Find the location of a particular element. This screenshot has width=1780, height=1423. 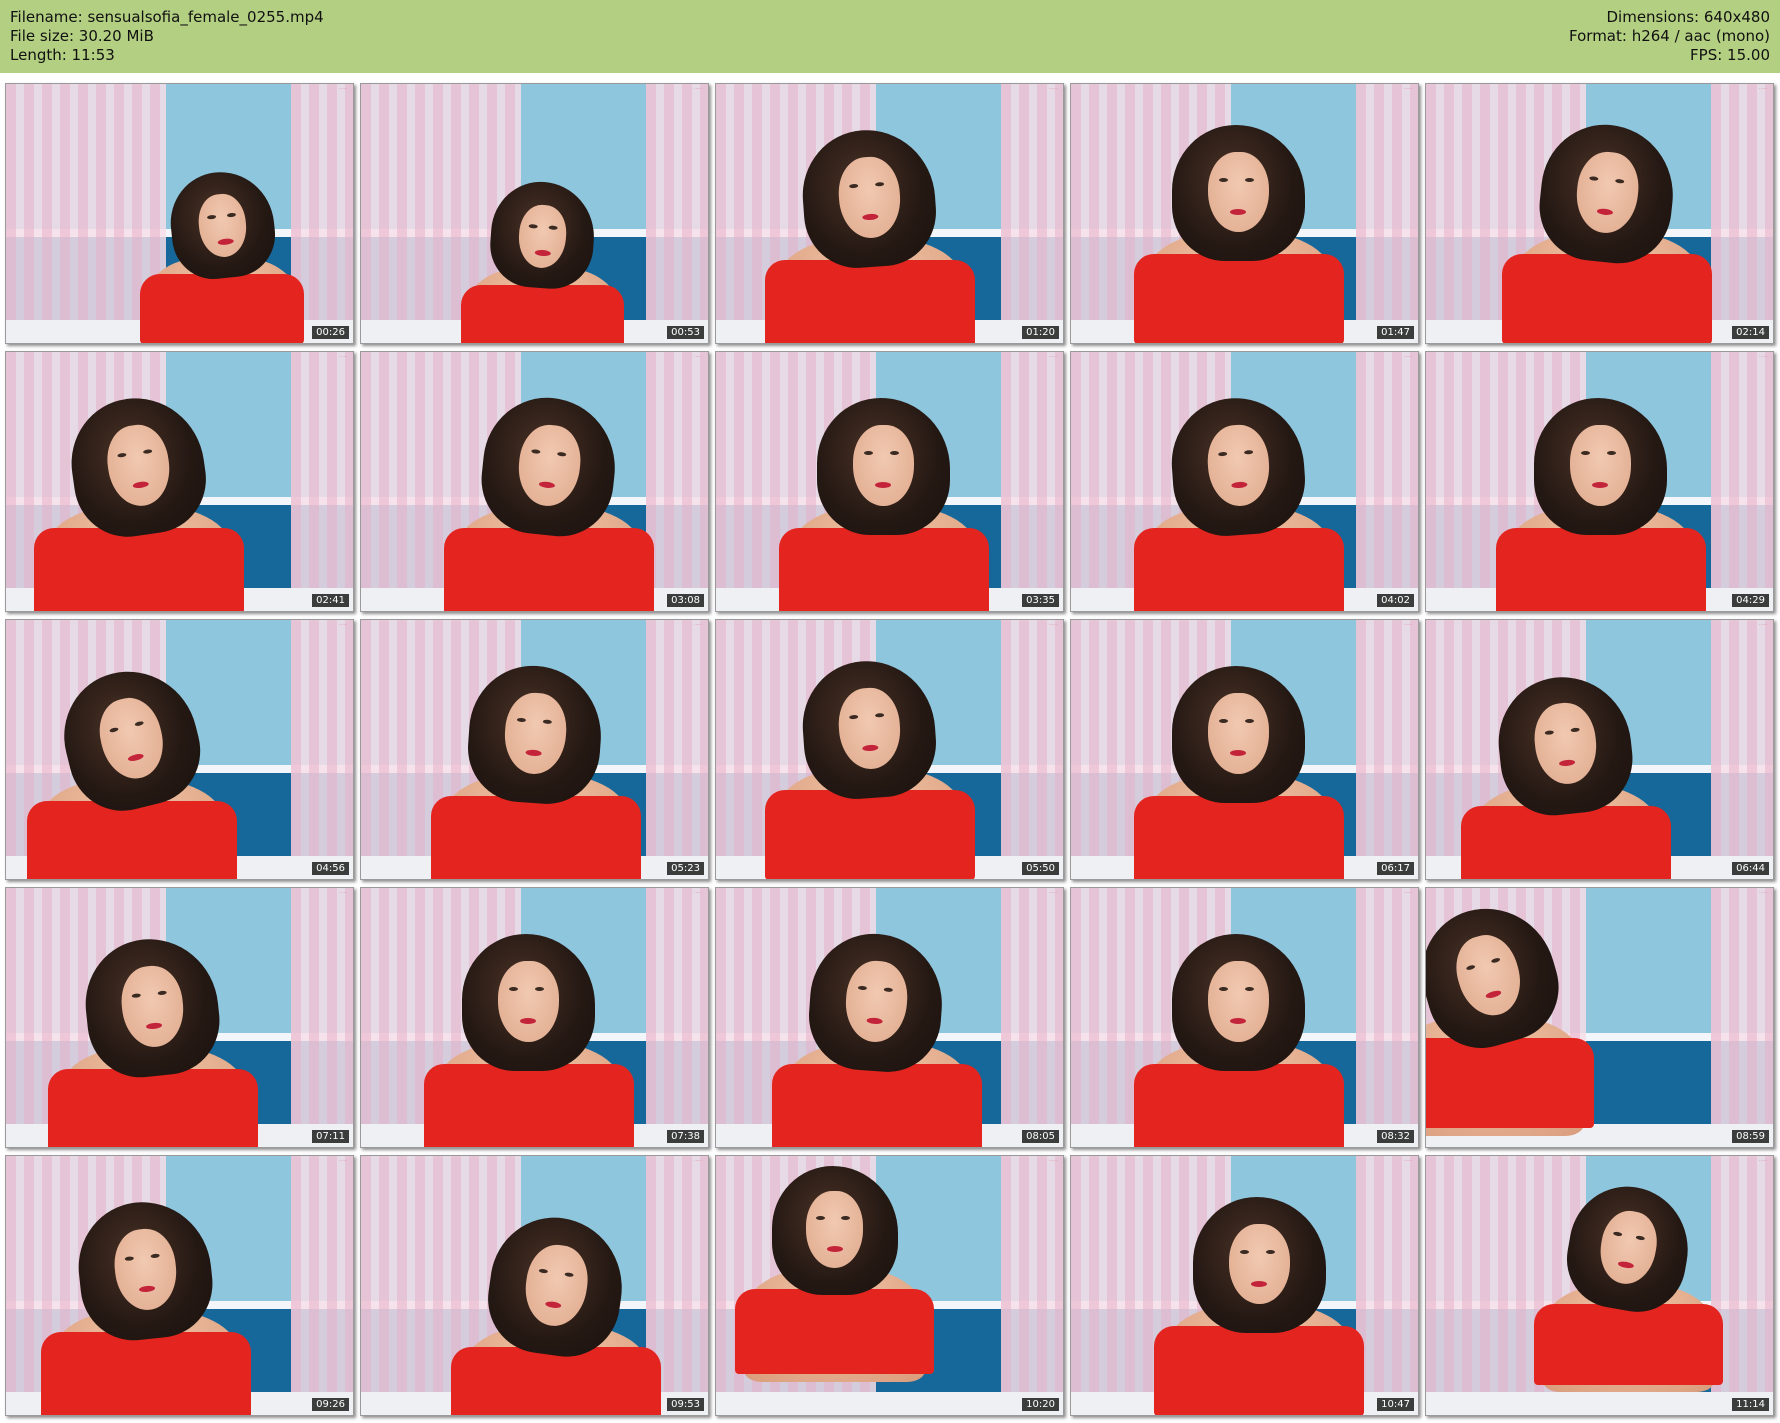

video-thumbnail: ····· 10:47 is located at coordinates (1244, 1285).